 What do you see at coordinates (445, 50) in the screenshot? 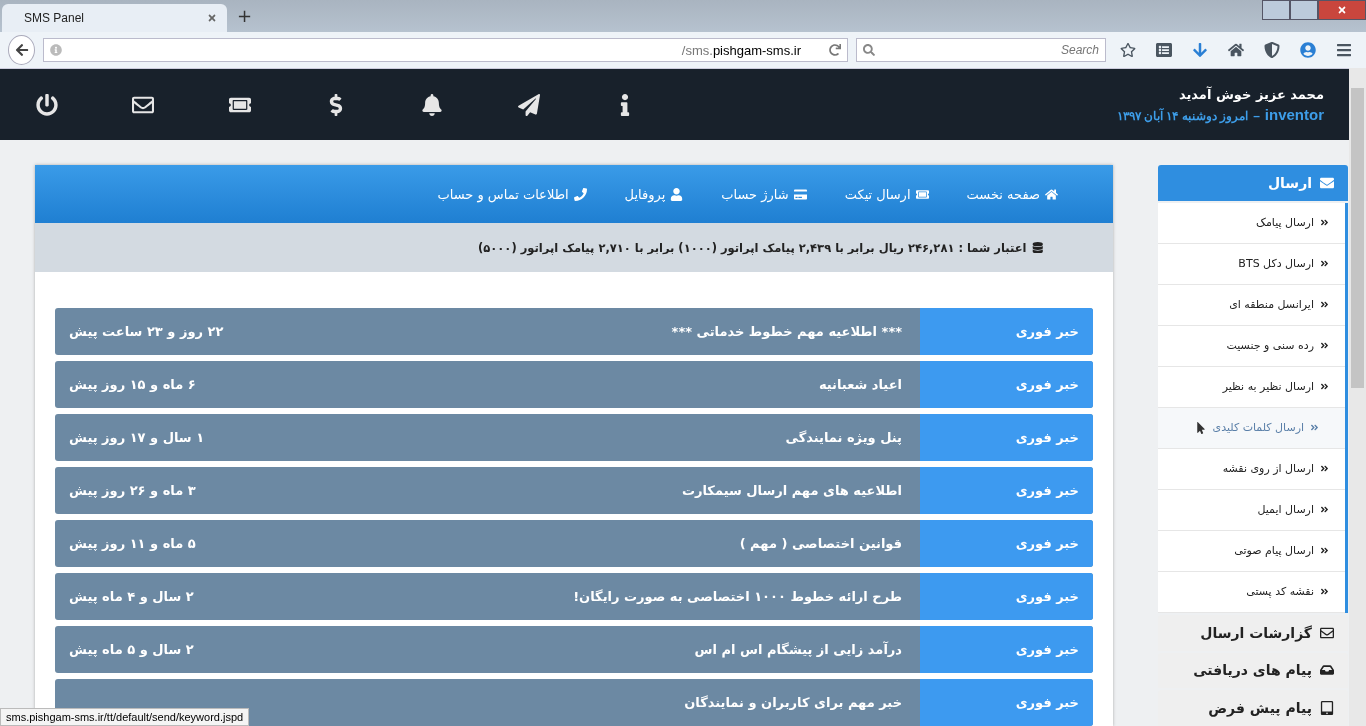
I see `address-field: /sms.pishgam-sms.ir` at bounding box center [445, 50].